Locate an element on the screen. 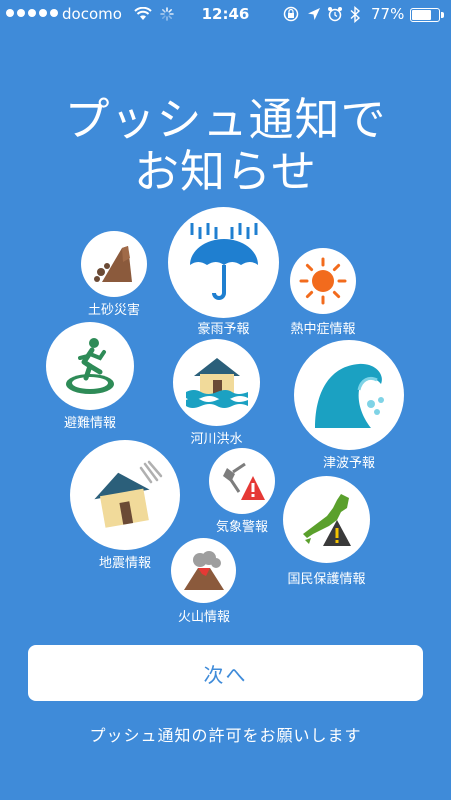 The width and height of the screenshot is (451, 800). category-tsunami is located at coordinates (349, 395).